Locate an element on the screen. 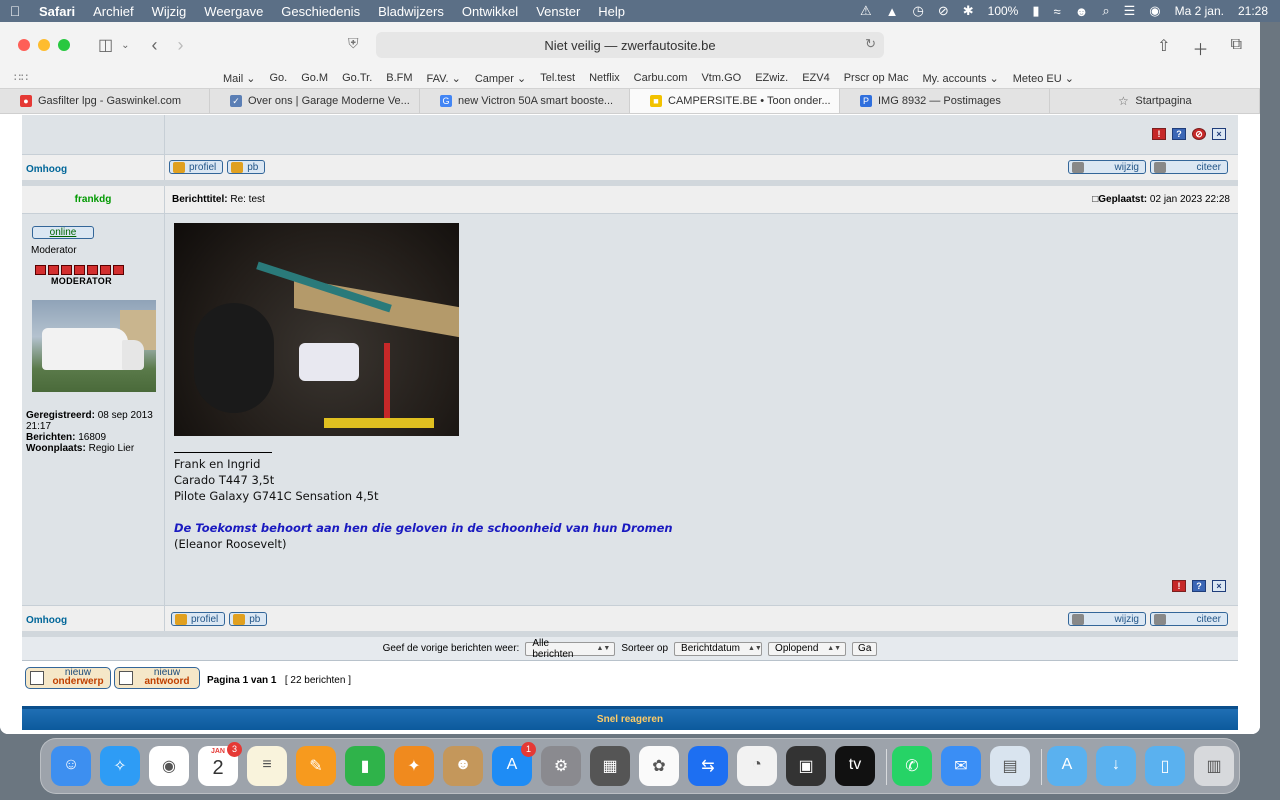 The width and height of the screenshot is (1280, 800). favorite-item: Carbu.com is located at coordinates (661, 78).